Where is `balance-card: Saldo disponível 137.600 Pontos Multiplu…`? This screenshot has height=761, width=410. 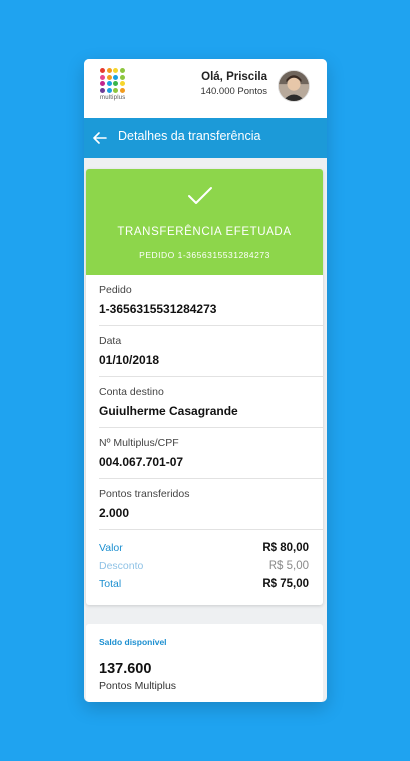
balance-card: Saldo disponível 137.600 Pontos Multiplu… is located at coordinates (204, 663).